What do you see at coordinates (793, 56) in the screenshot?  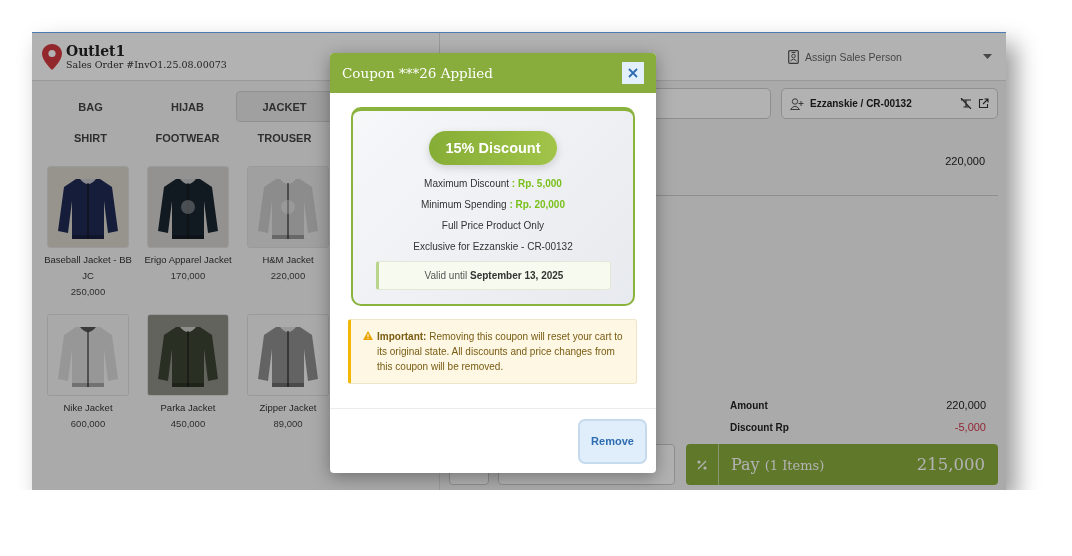 I see `badge-person-icon` at bounding box center [793, 56].